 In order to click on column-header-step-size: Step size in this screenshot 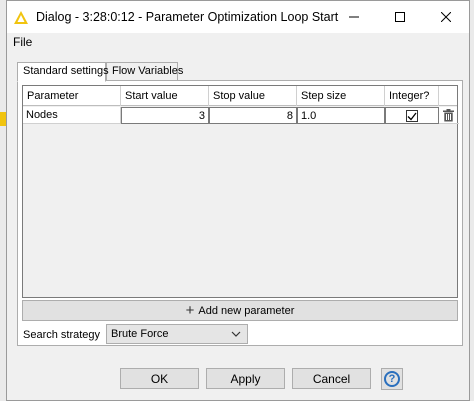, I will do `click(341, 96)`.